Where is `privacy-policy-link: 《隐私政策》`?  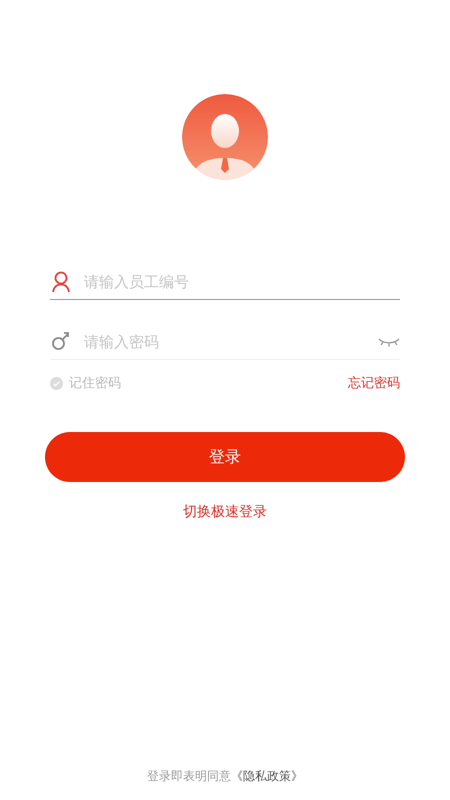
privacy-policy-link: 《隐私政策》 is located at coordinates (267, 776).